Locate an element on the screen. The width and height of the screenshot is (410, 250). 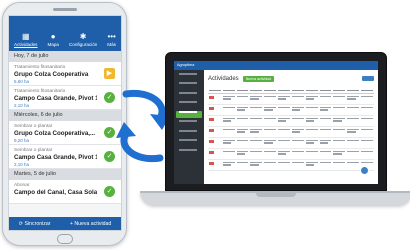
web-sidebar: Agroptima is located at coordinates (189, 122).